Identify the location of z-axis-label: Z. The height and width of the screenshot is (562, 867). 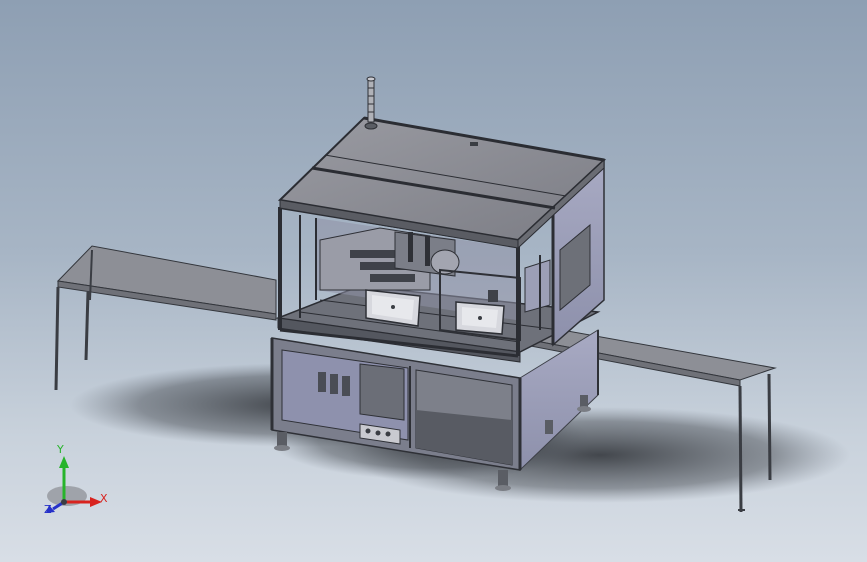
(48, 509).